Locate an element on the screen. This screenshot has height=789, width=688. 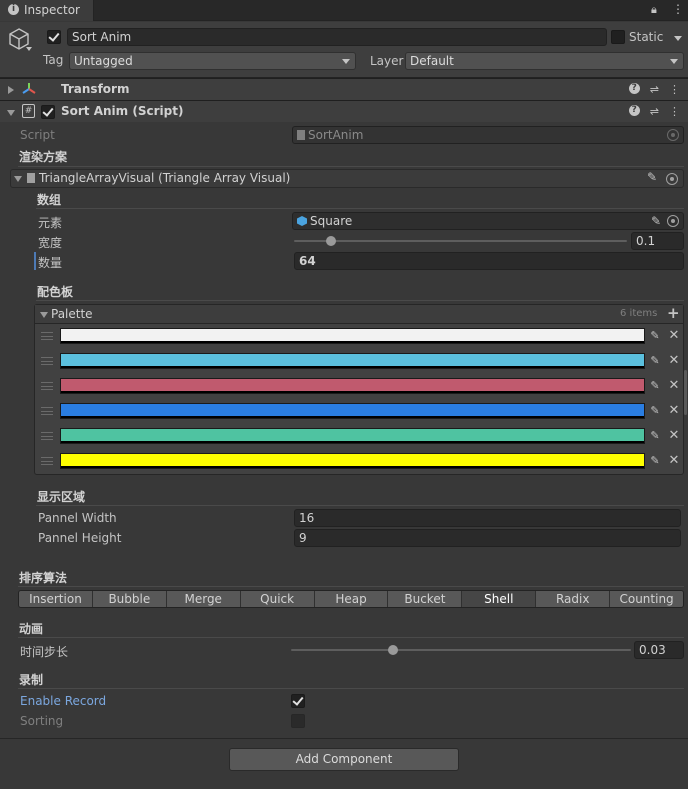
animation-title: 动画 is located at coordinates (31, 629).